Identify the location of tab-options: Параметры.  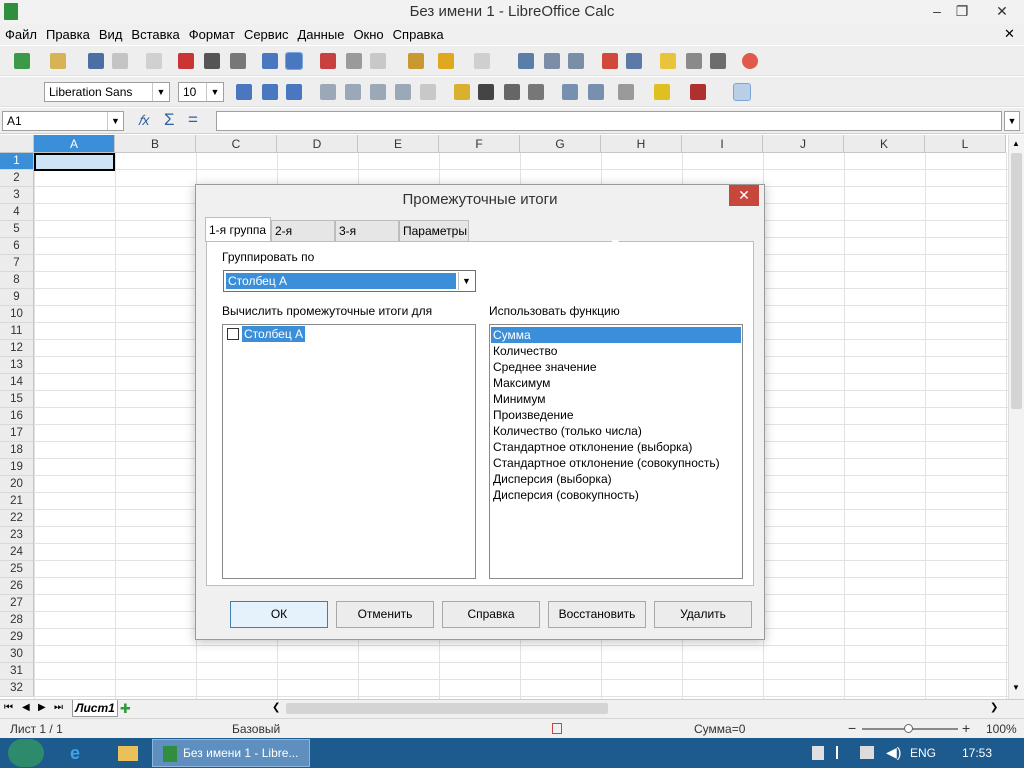
(434, 230).